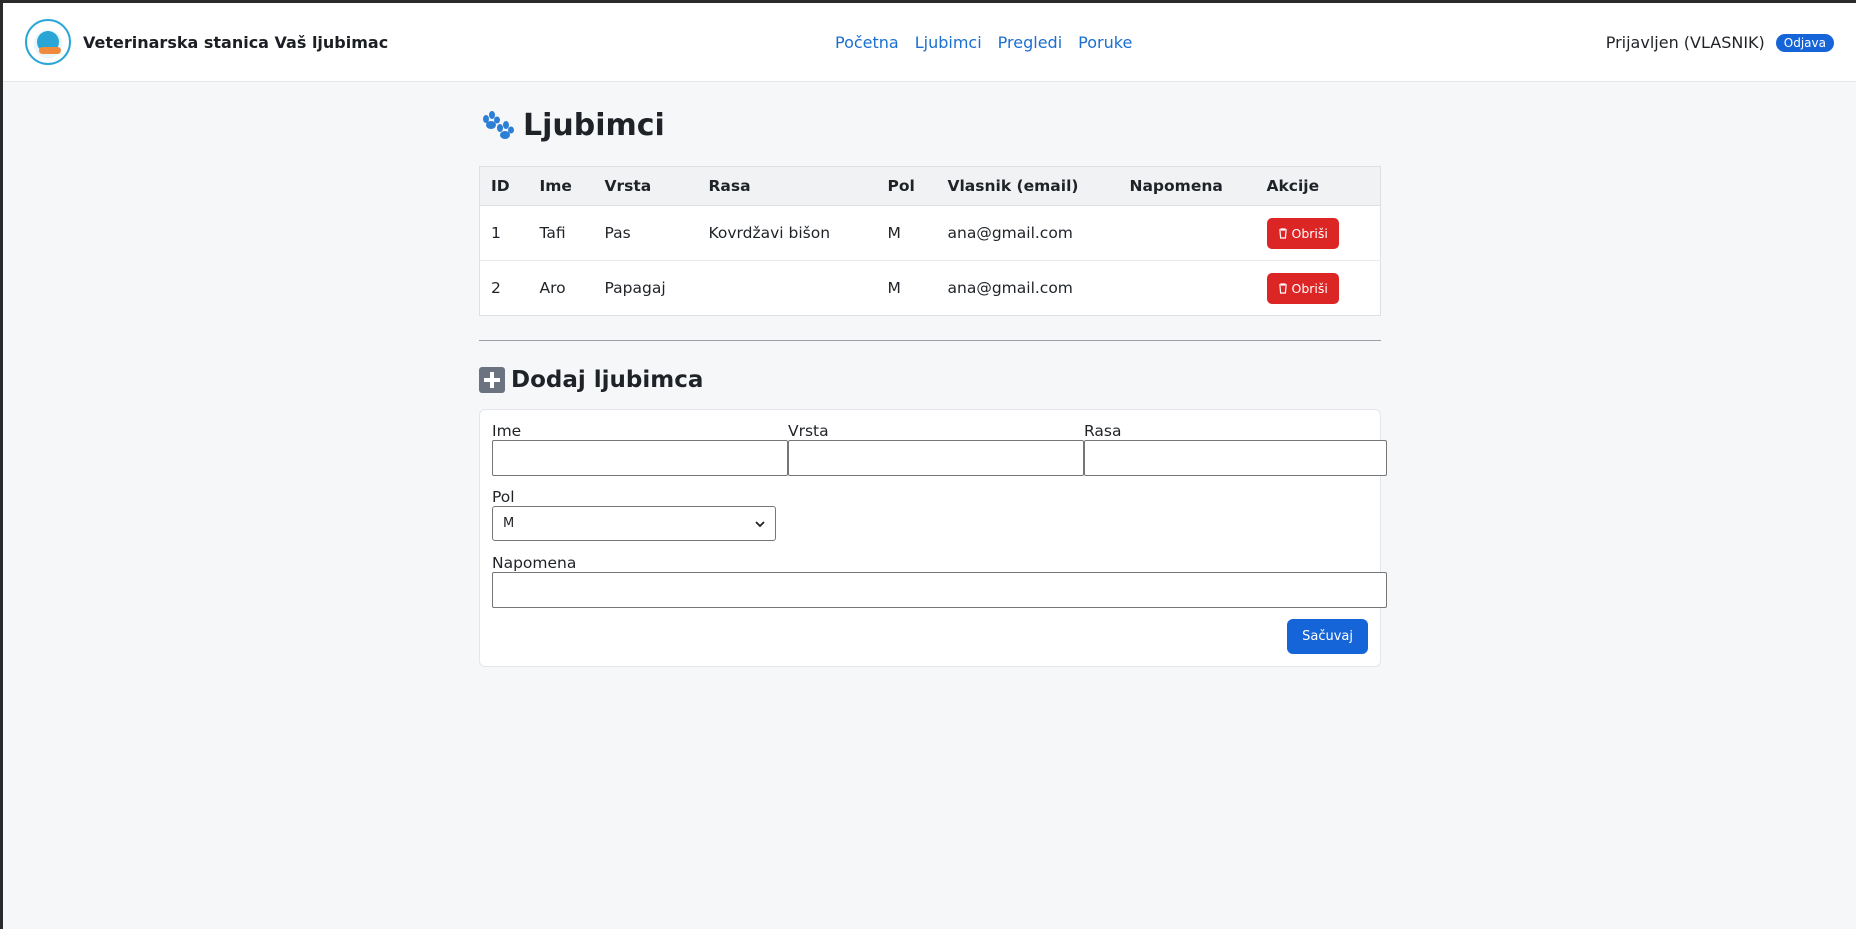 The image size is (1856, 929). Describe the element at coordinates (939, 590) in the screenshot. I see `napomena-input` at that location.